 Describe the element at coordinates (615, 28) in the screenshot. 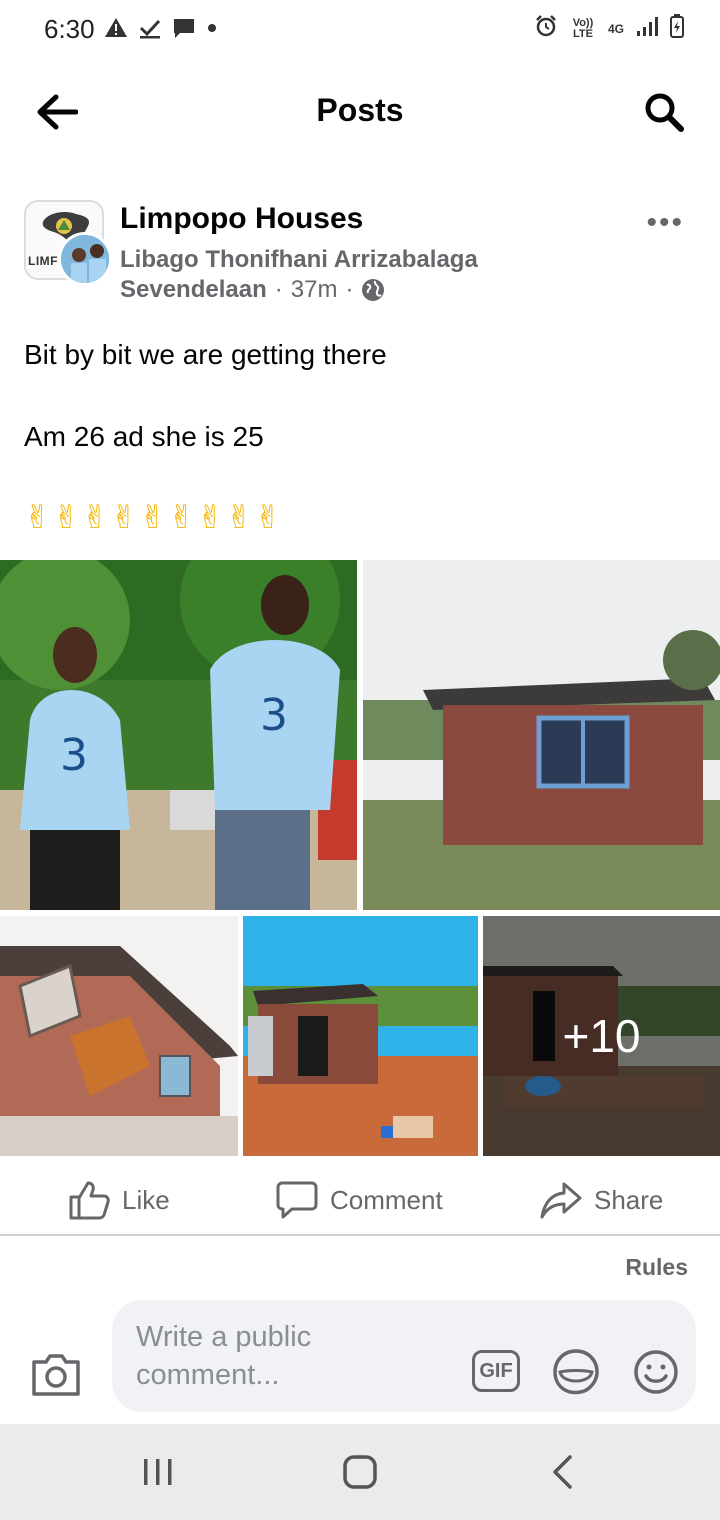

I see `4g-icon: 4G` at that location.